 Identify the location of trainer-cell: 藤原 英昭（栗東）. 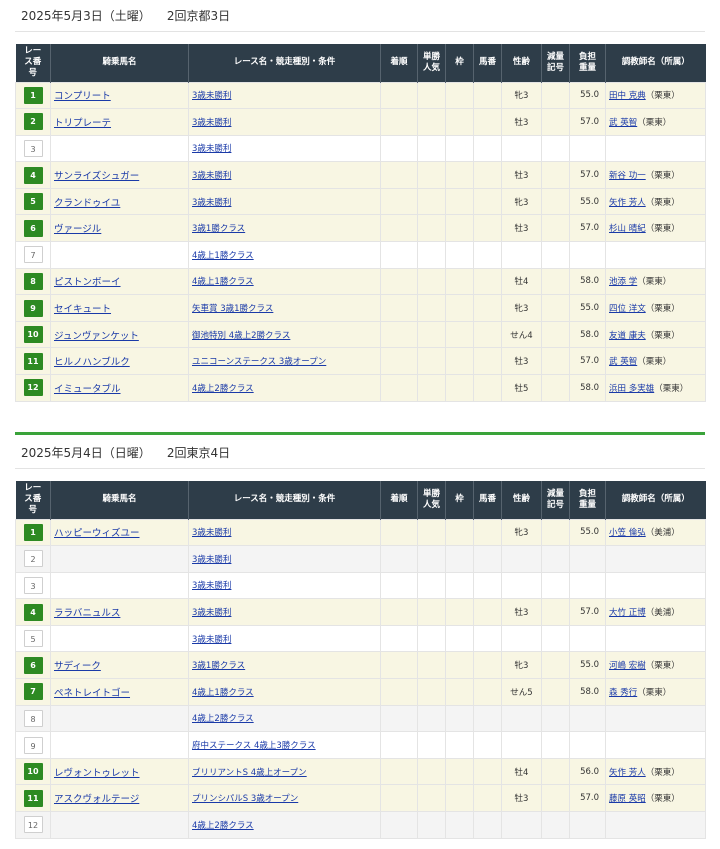
(655, 798).